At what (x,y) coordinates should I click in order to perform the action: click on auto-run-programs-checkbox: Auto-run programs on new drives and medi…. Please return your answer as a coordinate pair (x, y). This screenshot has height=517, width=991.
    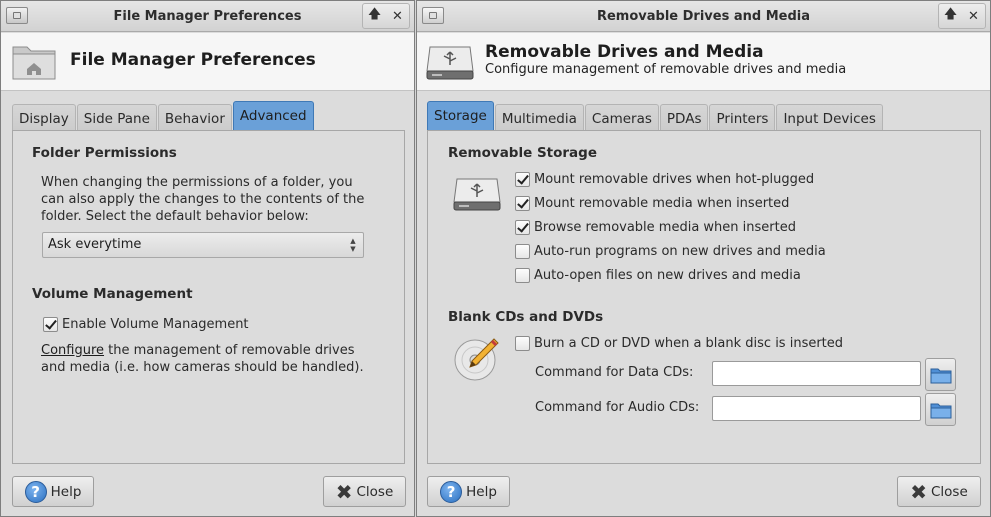
    Looking at the image, I should click on (670, 251).